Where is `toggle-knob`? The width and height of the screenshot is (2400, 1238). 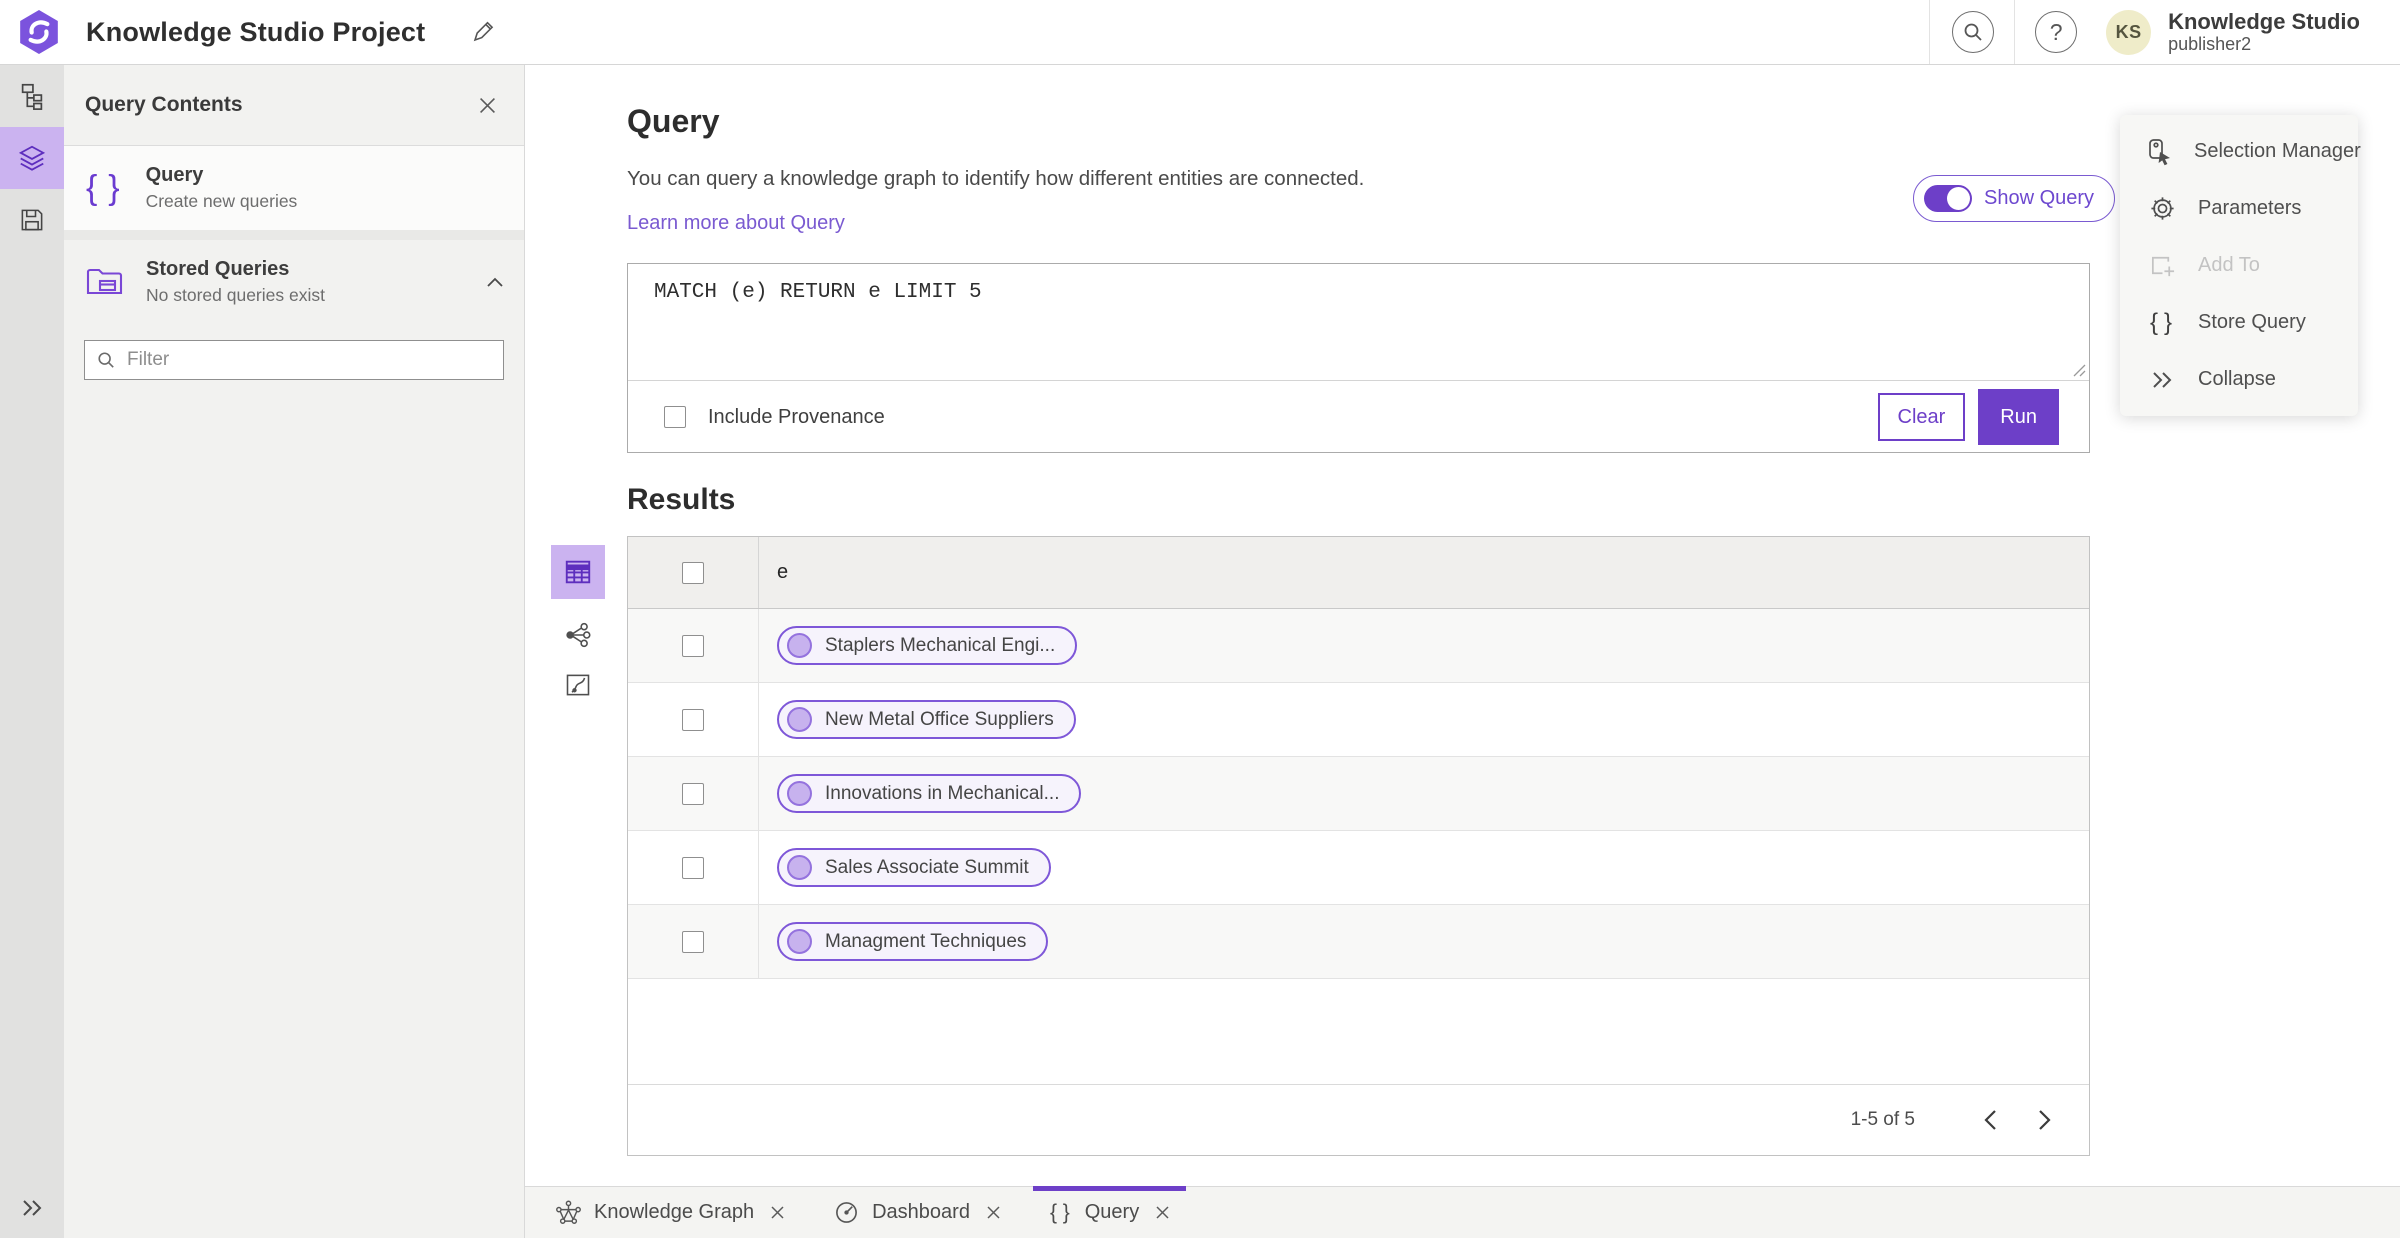
toggle-knob is located at coordinates (1958, 198).